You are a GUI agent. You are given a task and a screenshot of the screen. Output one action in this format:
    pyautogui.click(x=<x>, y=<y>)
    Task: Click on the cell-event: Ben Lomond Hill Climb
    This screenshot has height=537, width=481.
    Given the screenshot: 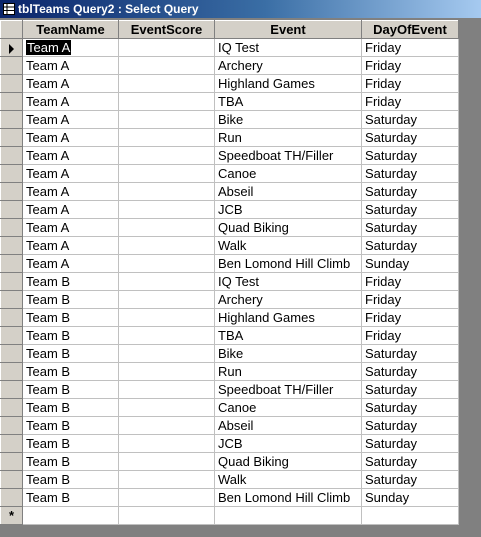 What is the action you would take?
    pyautogui.click(x=288, y=497)
    